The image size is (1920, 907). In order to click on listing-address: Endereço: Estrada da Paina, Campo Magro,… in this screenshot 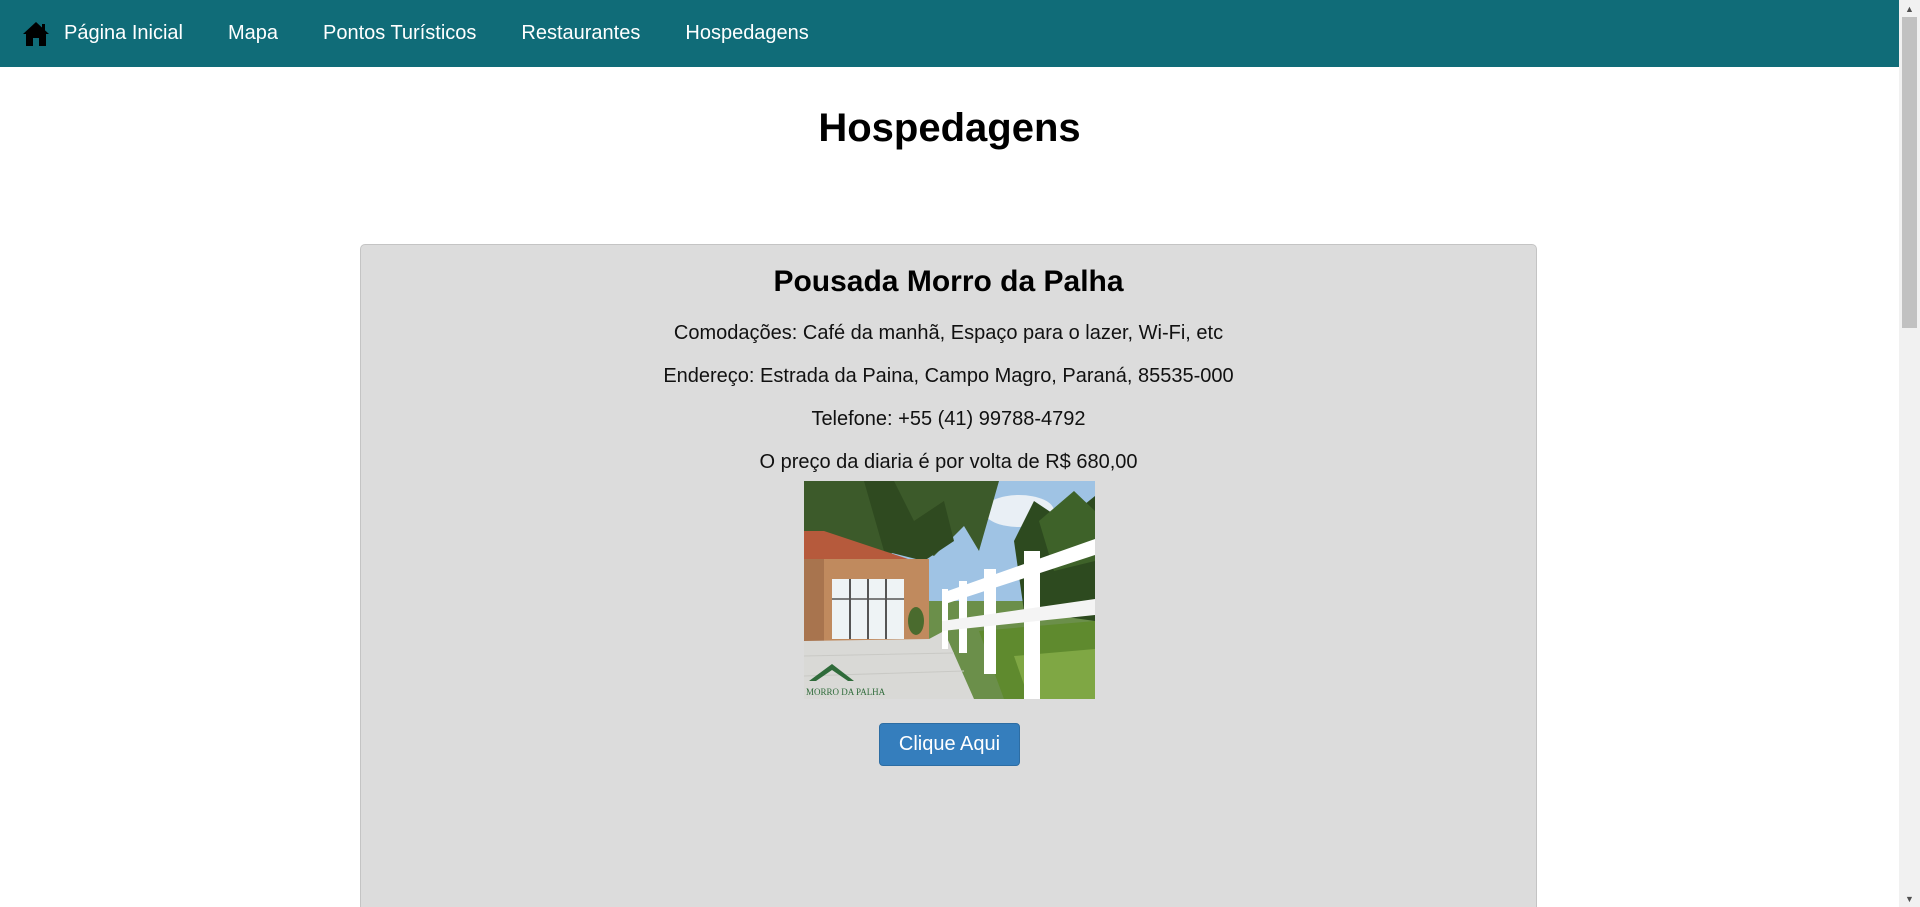, I will do `click(948, 376)`.